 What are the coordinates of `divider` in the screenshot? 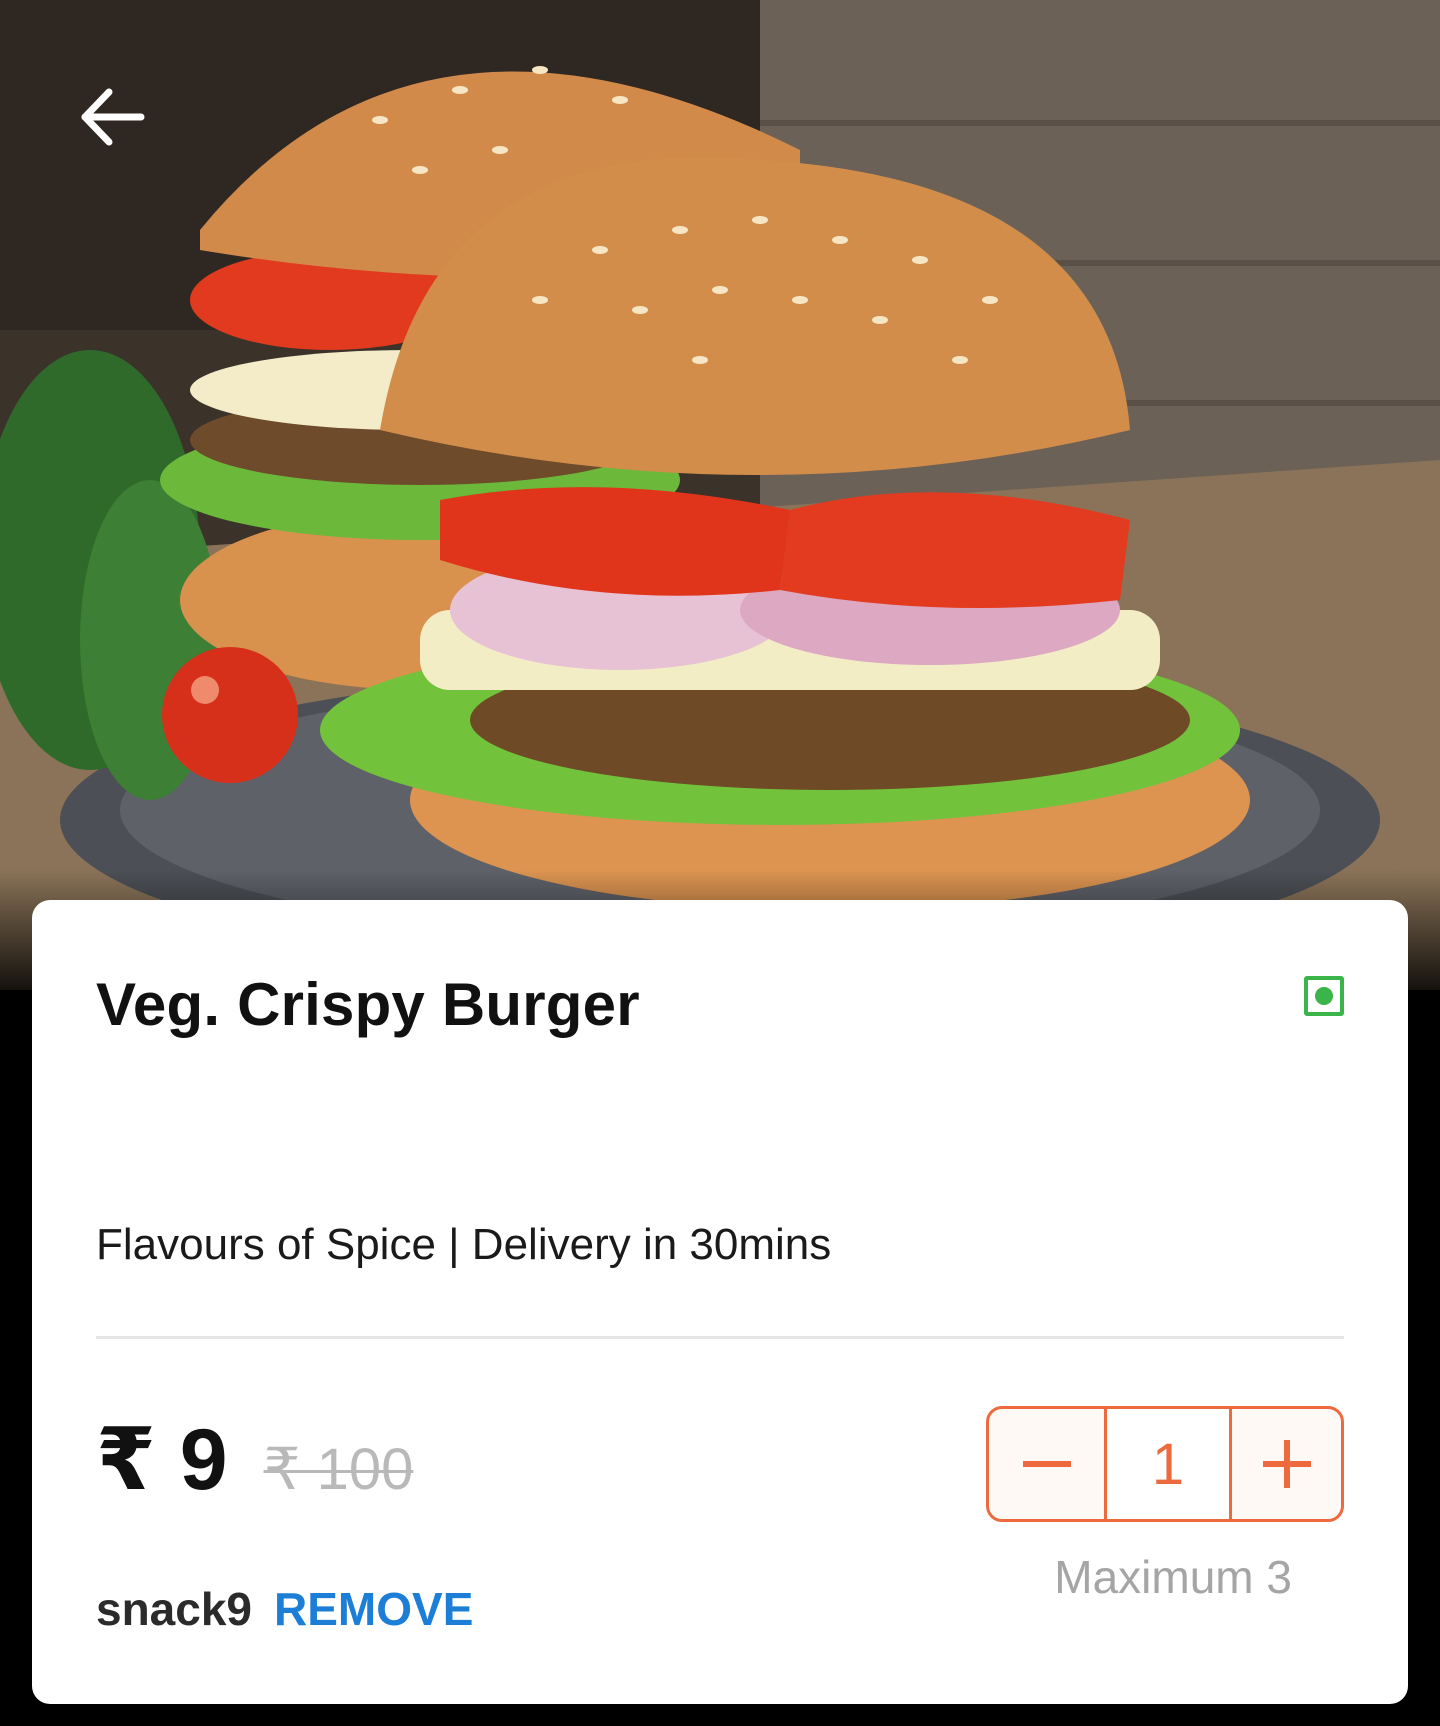 It's located at (720, 1337).